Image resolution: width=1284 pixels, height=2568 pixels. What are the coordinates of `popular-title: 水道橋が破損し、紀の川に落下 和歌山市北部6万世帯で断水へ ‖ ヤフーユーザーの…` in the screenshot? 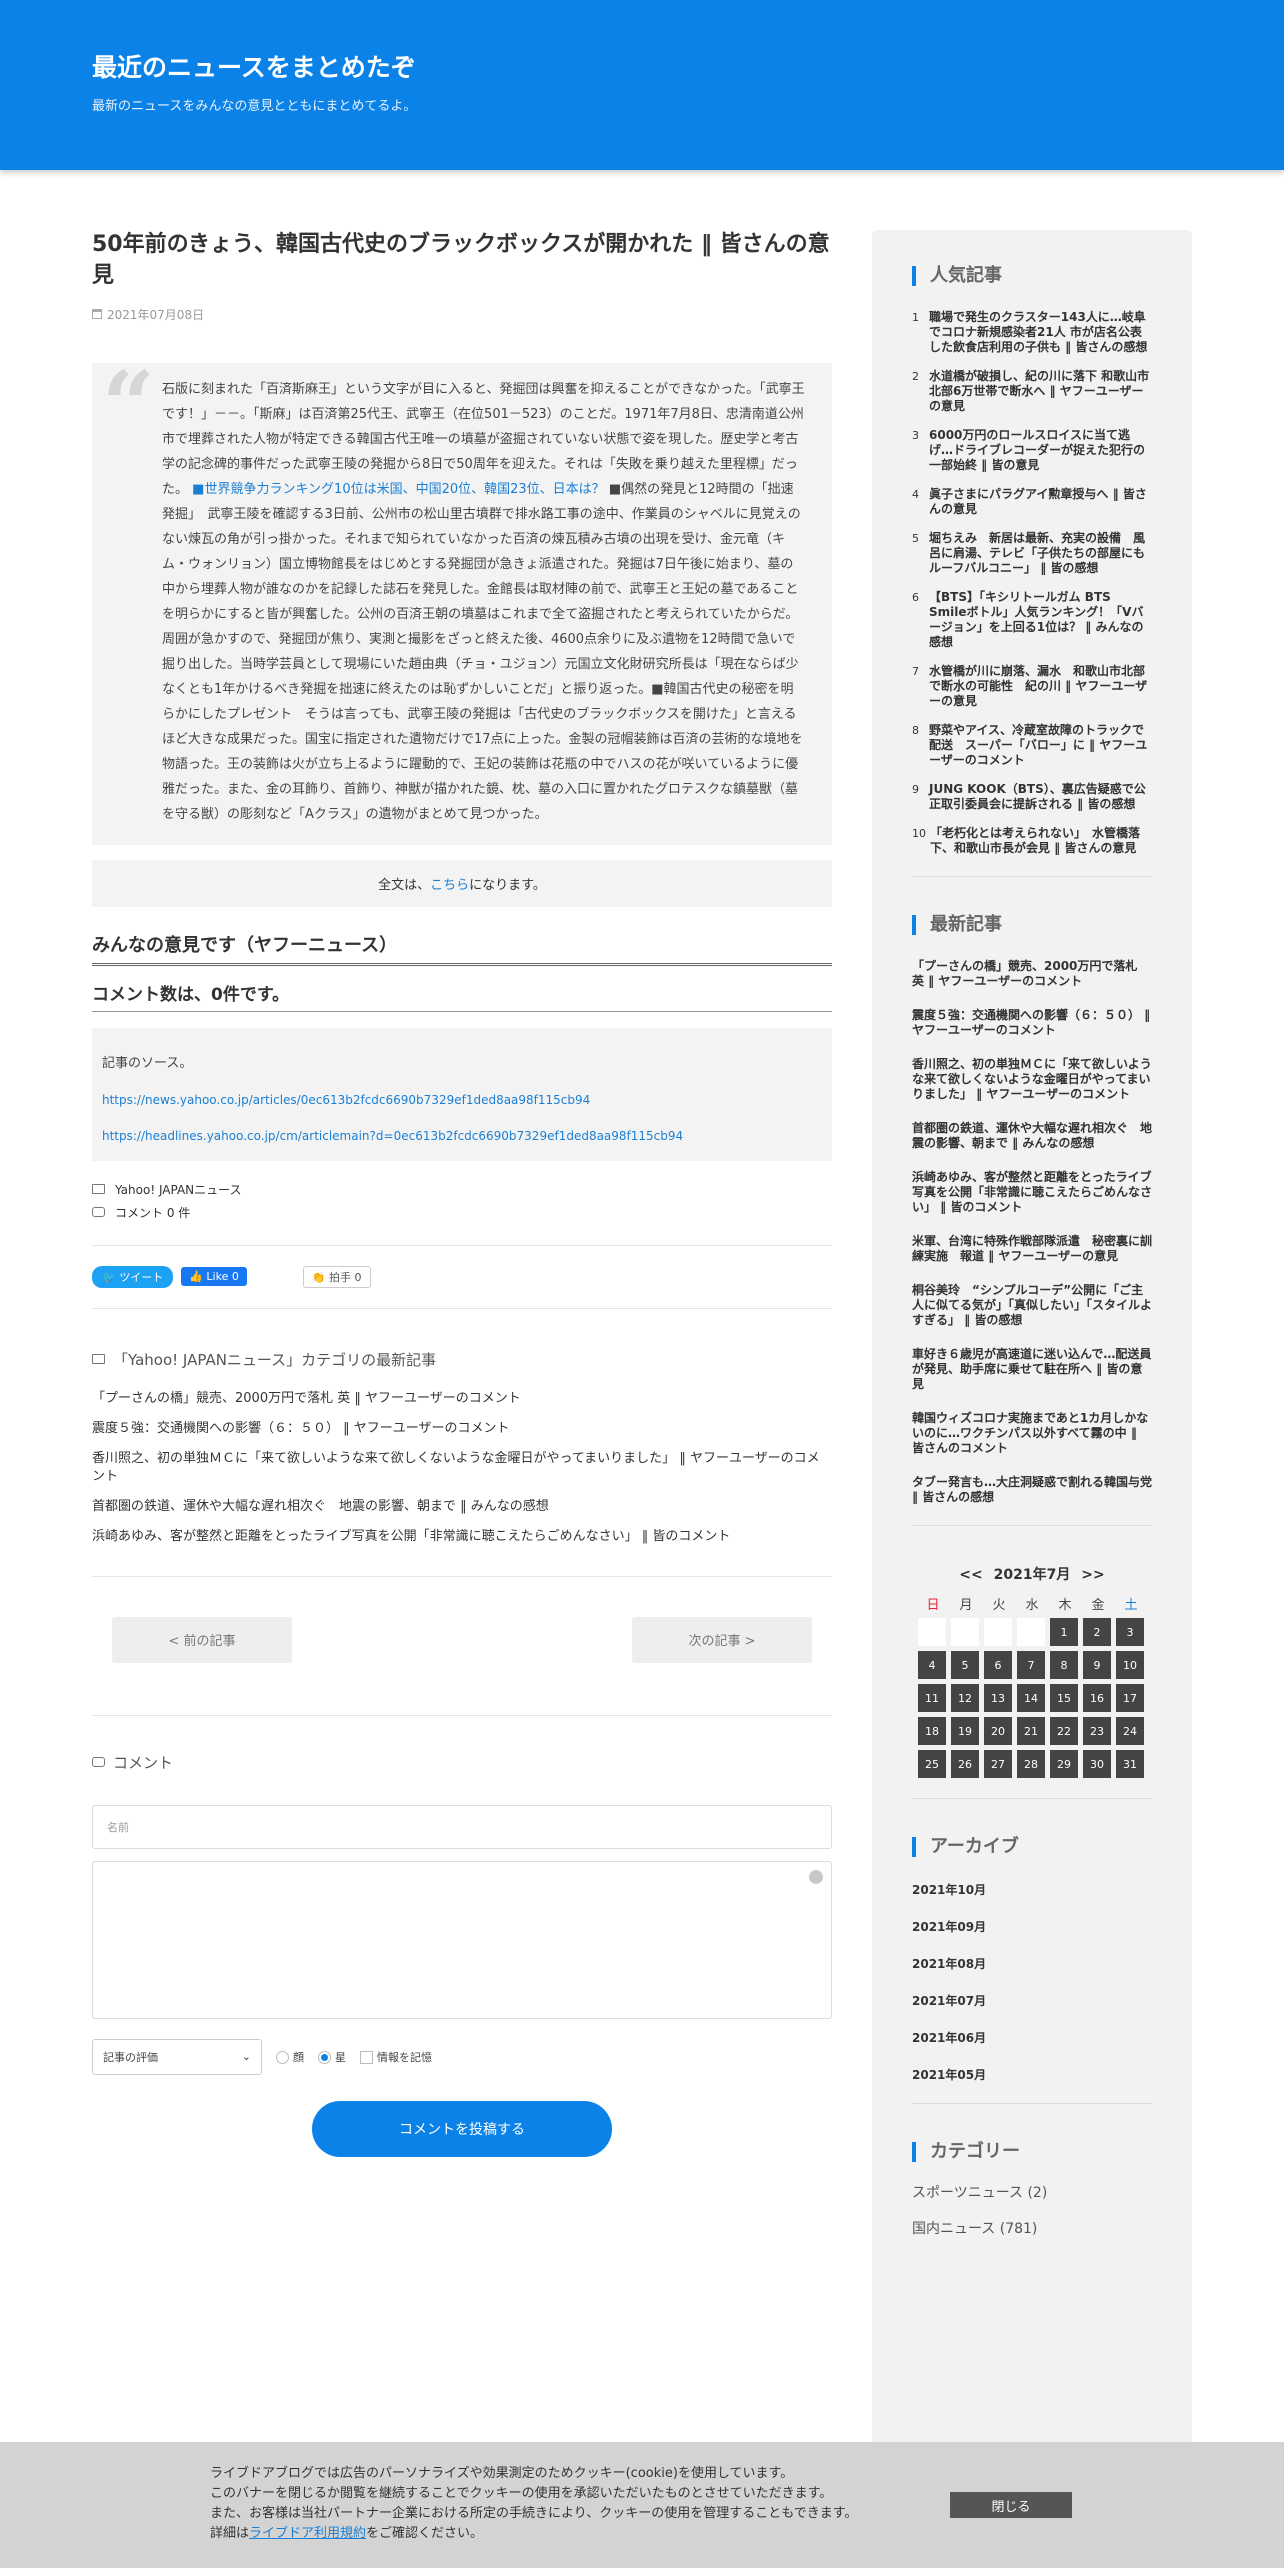 It's located at (1040, 391).